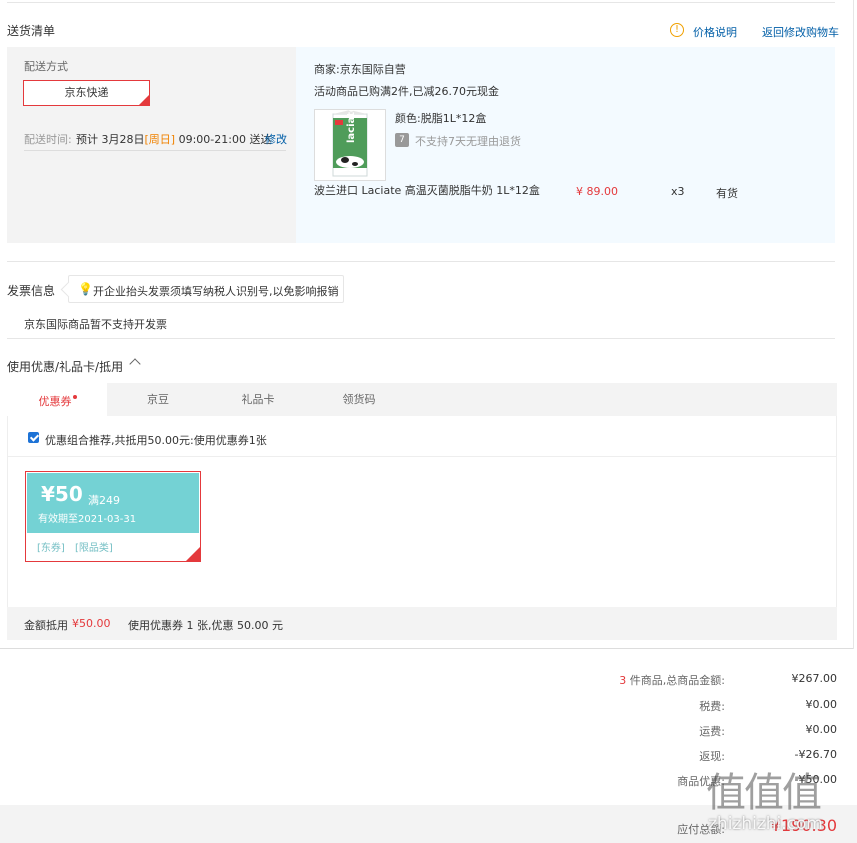 Image resolution: width=857 pixels, height=843 pixels. I want to click on coupon-card: ¥50 满249 有效期至2021-03-31 [东券] [限品类], so click(113, 516).